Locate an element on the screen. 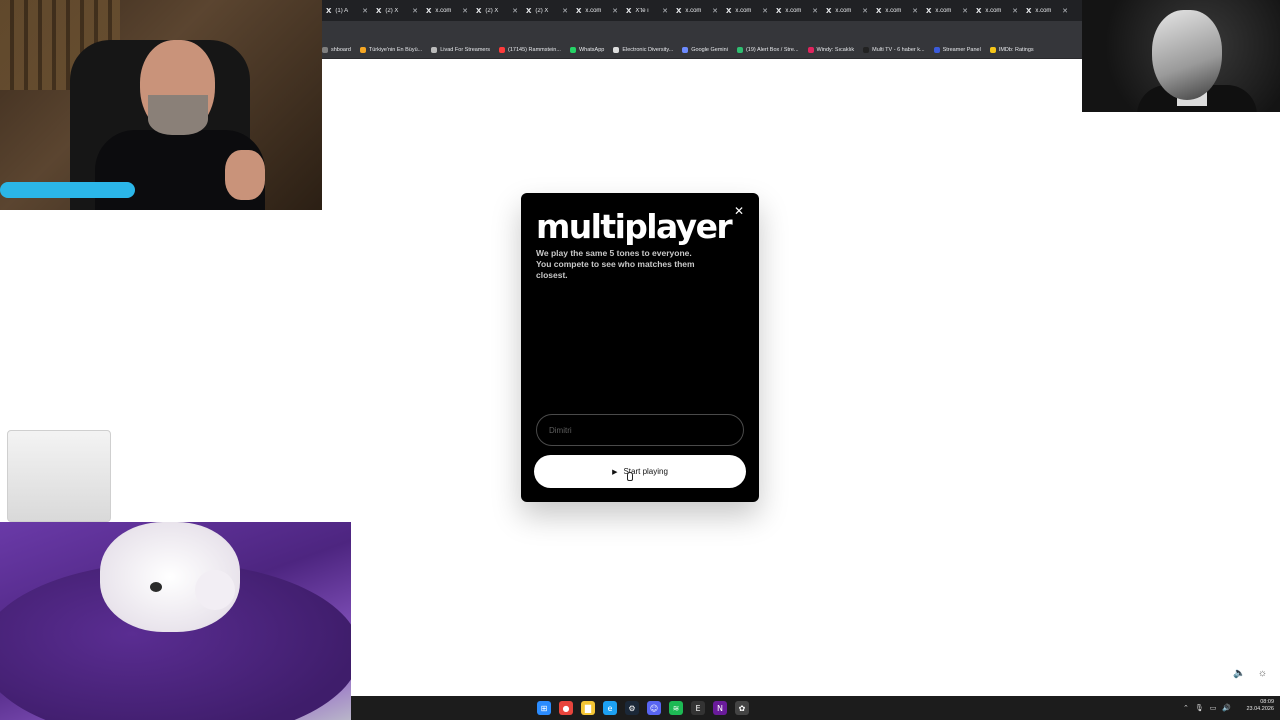 The image size is (1280, 720). page-controls: 🔈 ☼ is located at coordinates (1250, 675).